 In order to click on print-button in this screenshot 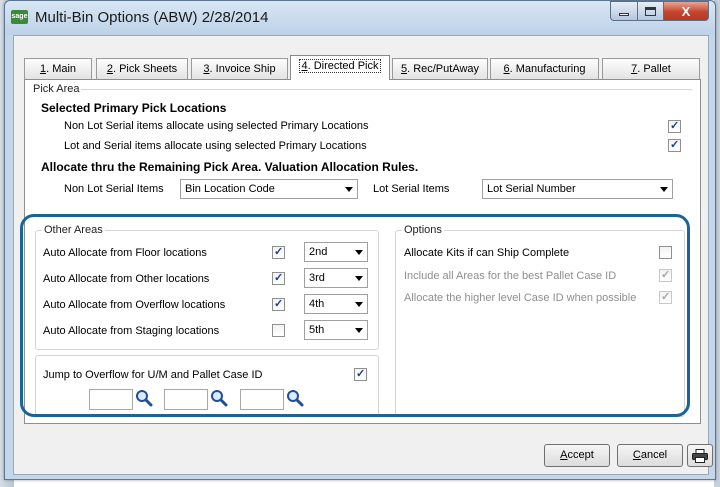, I will do `click(700, 455)`.